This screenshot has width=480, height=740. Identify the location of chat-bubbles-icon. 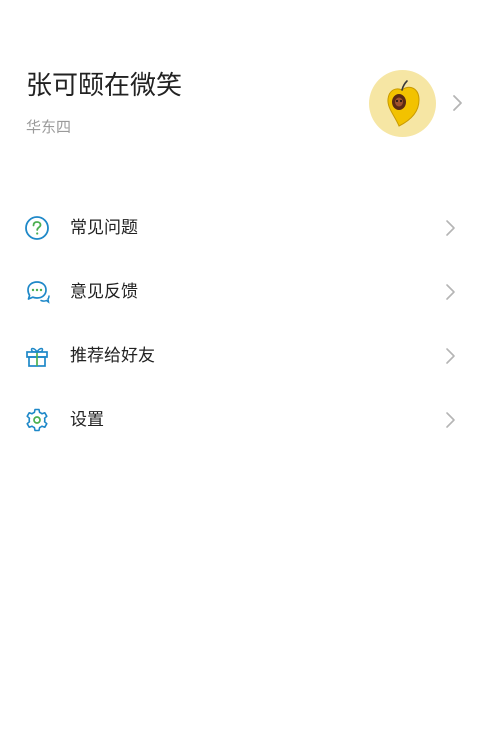
(37, 292).